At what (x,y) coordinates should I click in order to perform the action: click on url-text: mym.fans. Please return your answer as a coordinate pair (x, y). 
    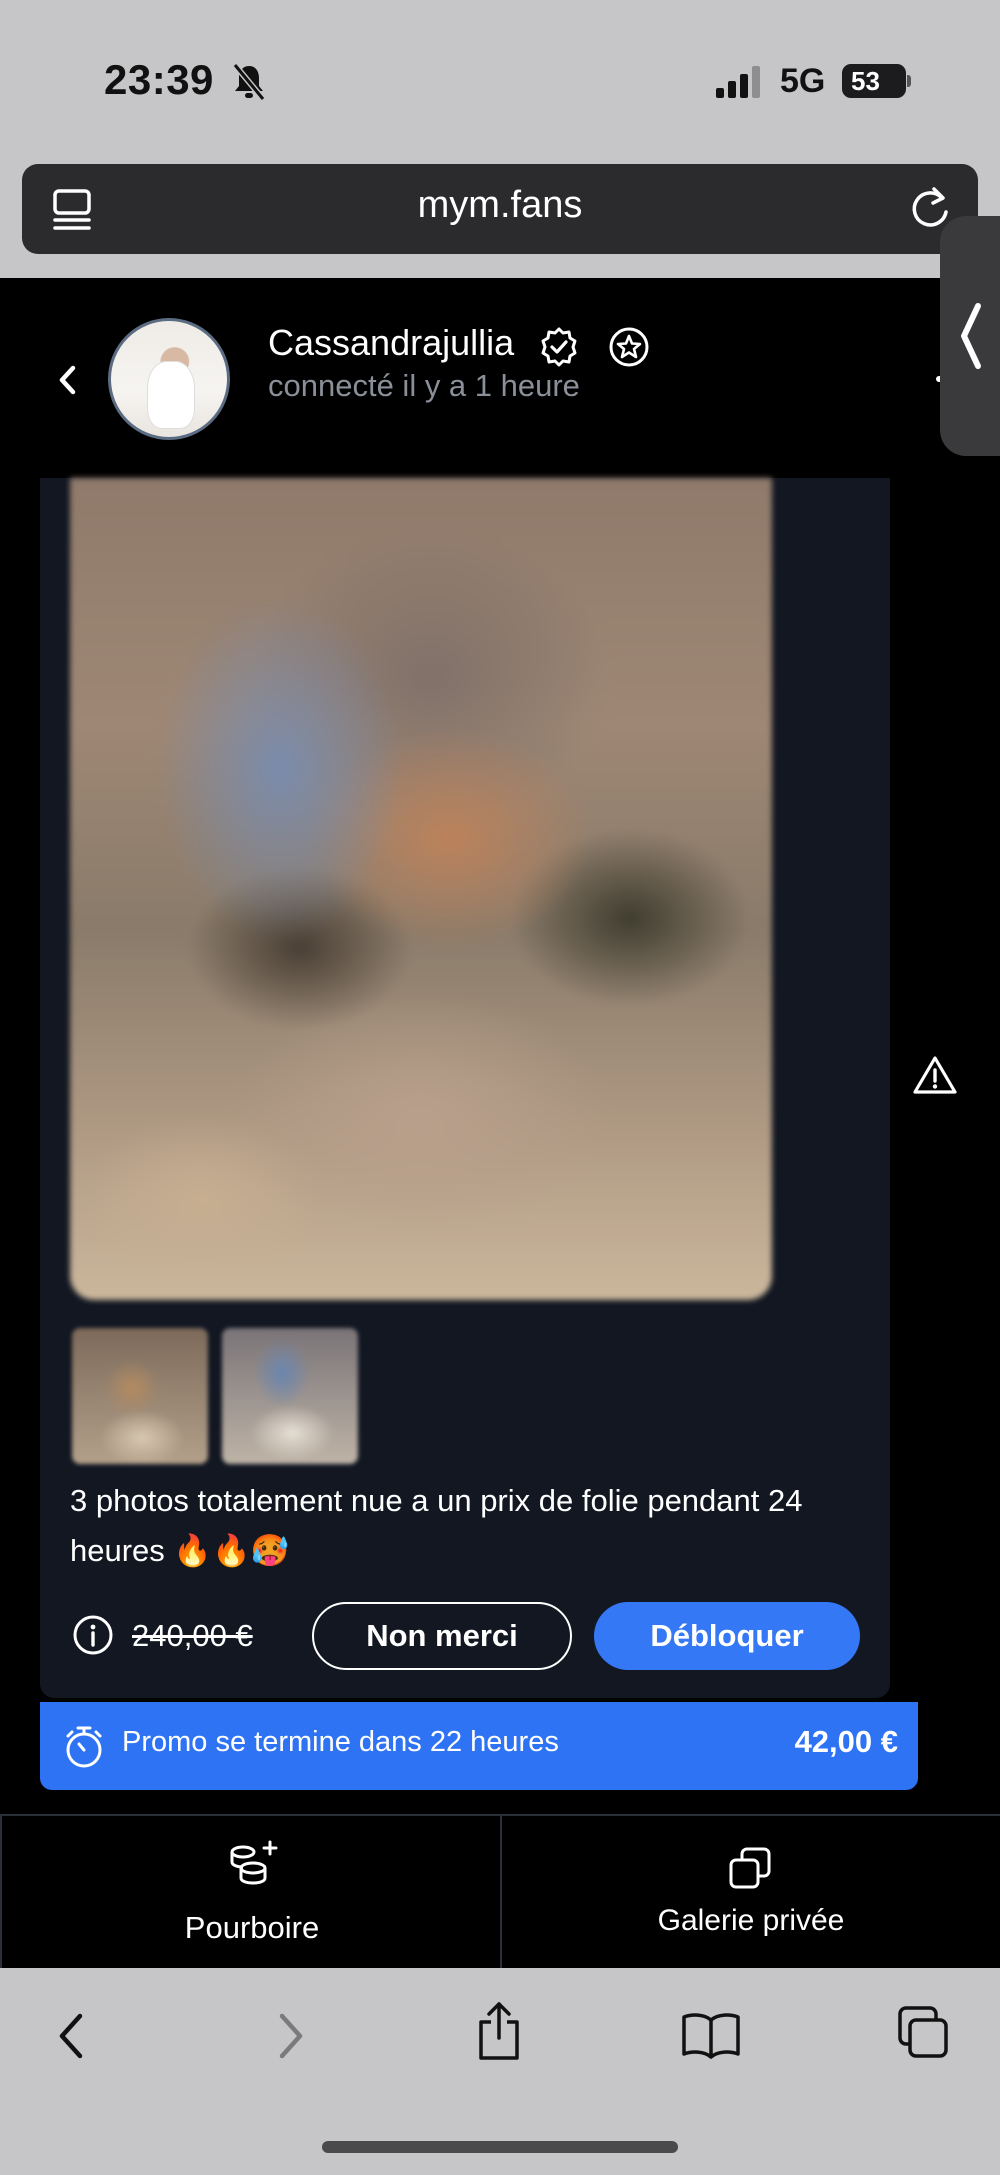
    Looking at the image, I should click on (500, 205).